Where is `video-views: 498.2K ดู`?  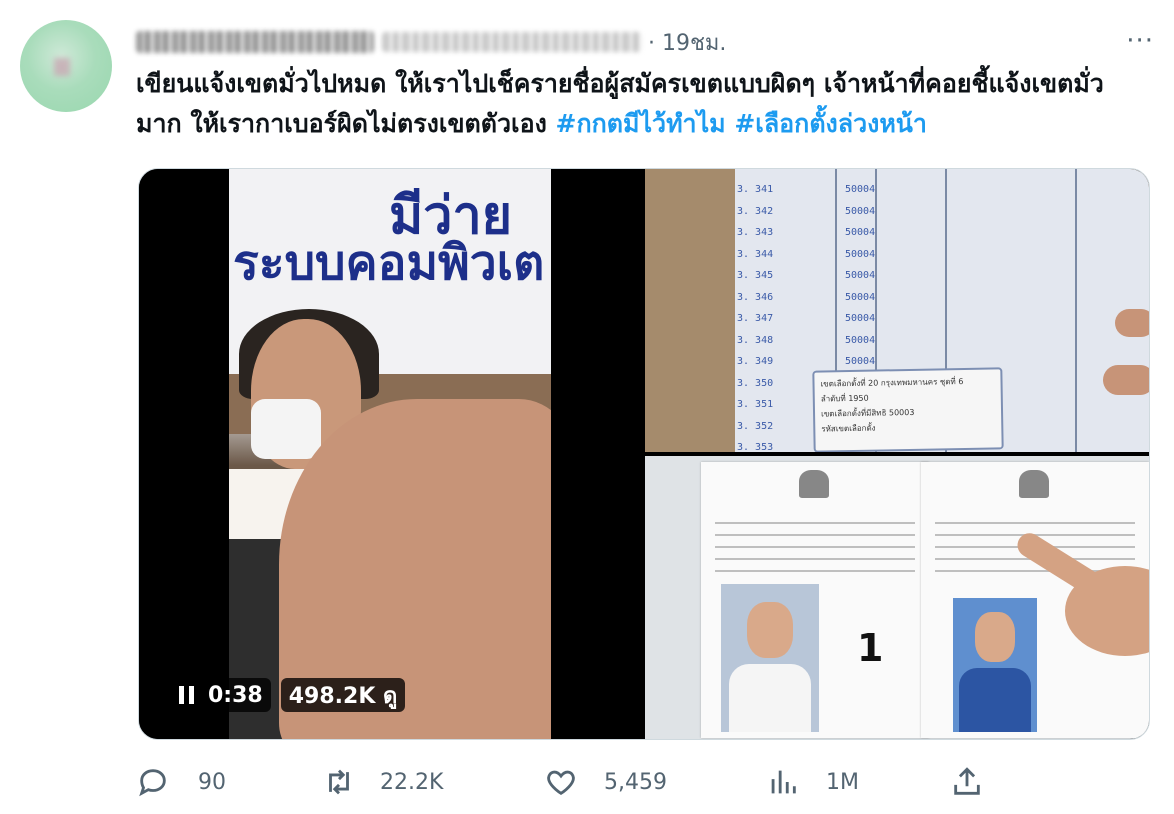 video-views: 498.2K ดู is located at coordinates (343, 695).